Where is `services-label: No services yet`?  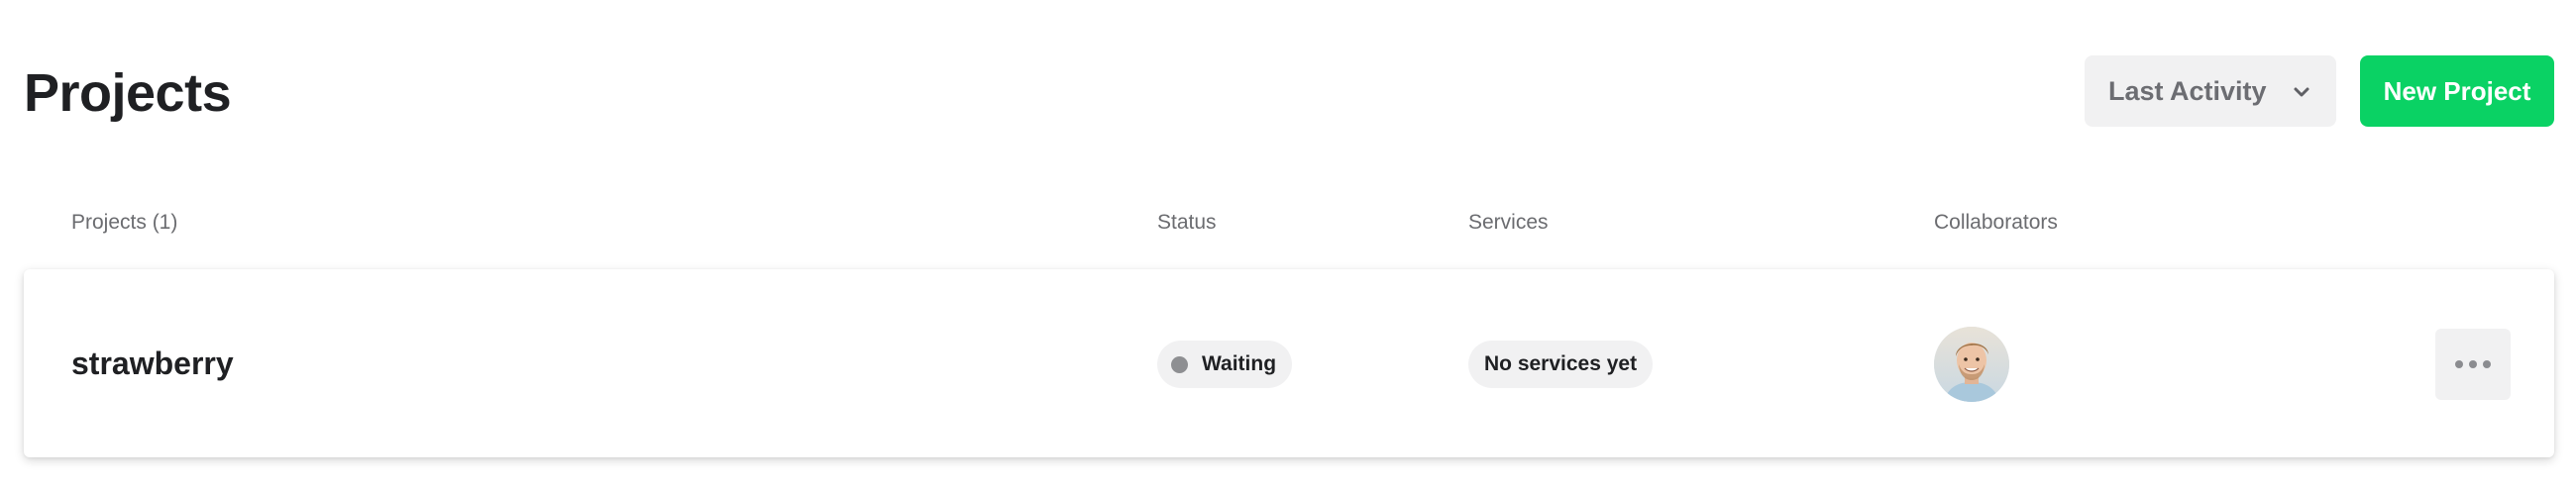 services-label: No services yet is located at coordinates (1561, 363).